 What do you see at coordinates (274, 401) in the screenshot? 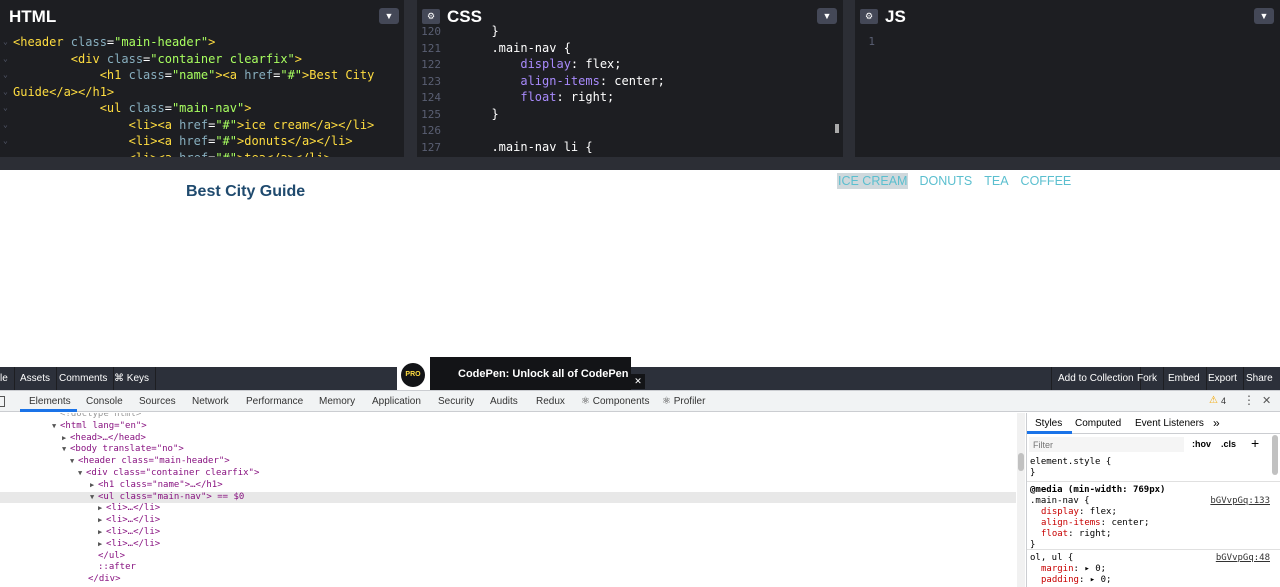
I see `tab-performance: Performance` at bounding box center [274, 401].